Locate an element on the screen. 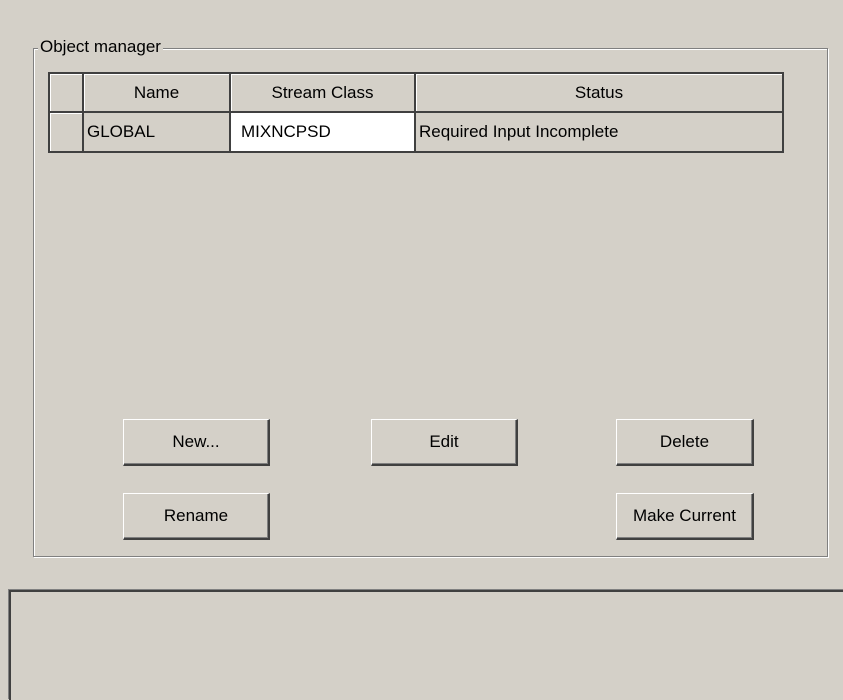 This screenshot has height=700, width=843. header-corner is located at coordinates (67, 93).